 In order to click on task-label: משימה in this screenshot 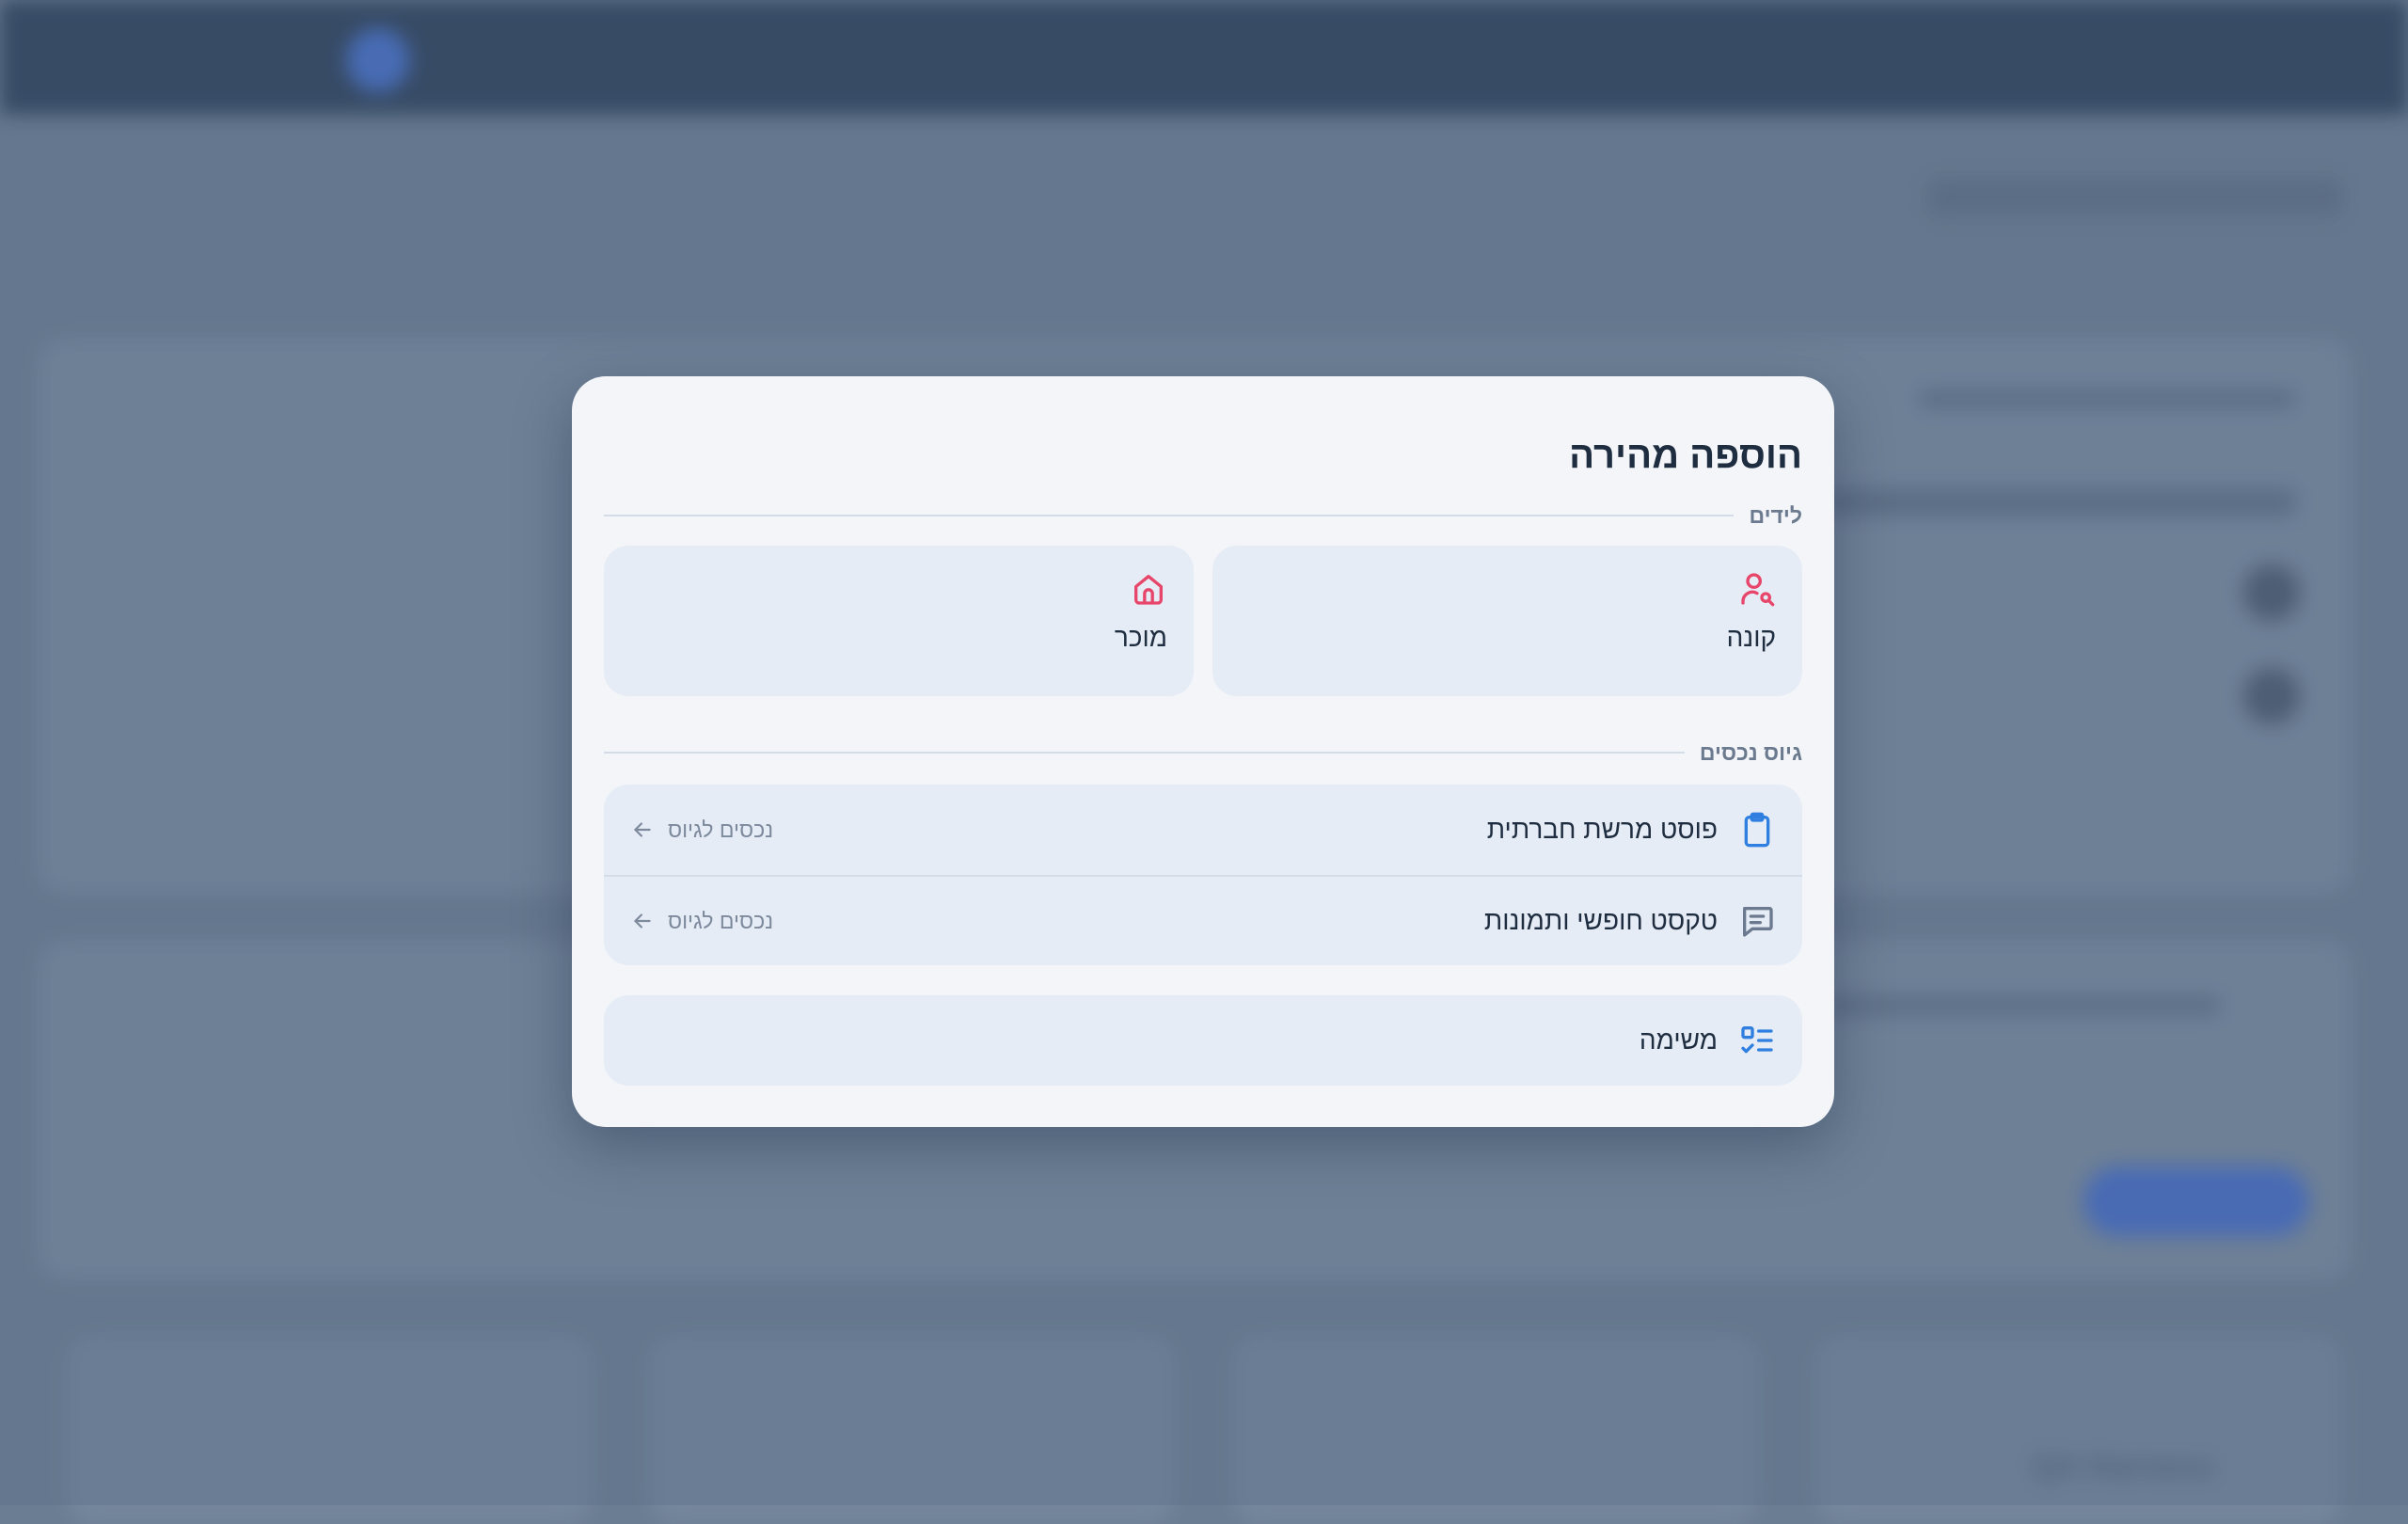, I will do `click(1679, 1040)`.